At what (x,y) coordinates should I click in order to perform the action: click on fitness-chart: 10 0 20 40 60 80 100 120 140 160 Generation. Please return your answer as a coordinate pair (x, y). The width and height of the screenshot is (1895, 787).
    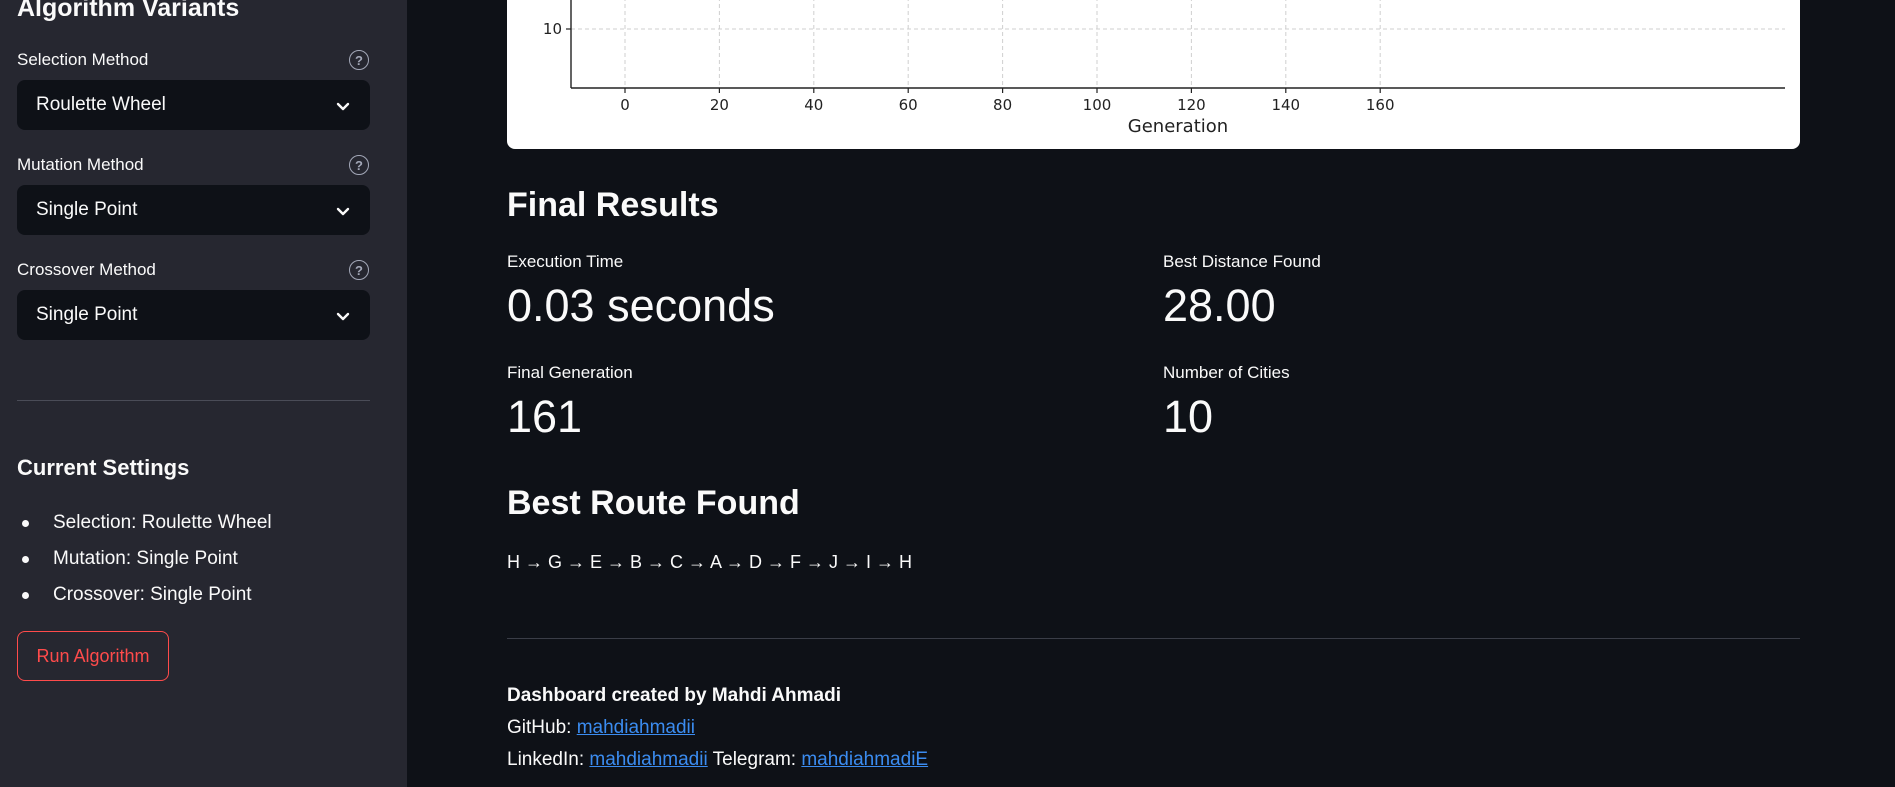
    Looking at the image, I should click on (1153, 74).